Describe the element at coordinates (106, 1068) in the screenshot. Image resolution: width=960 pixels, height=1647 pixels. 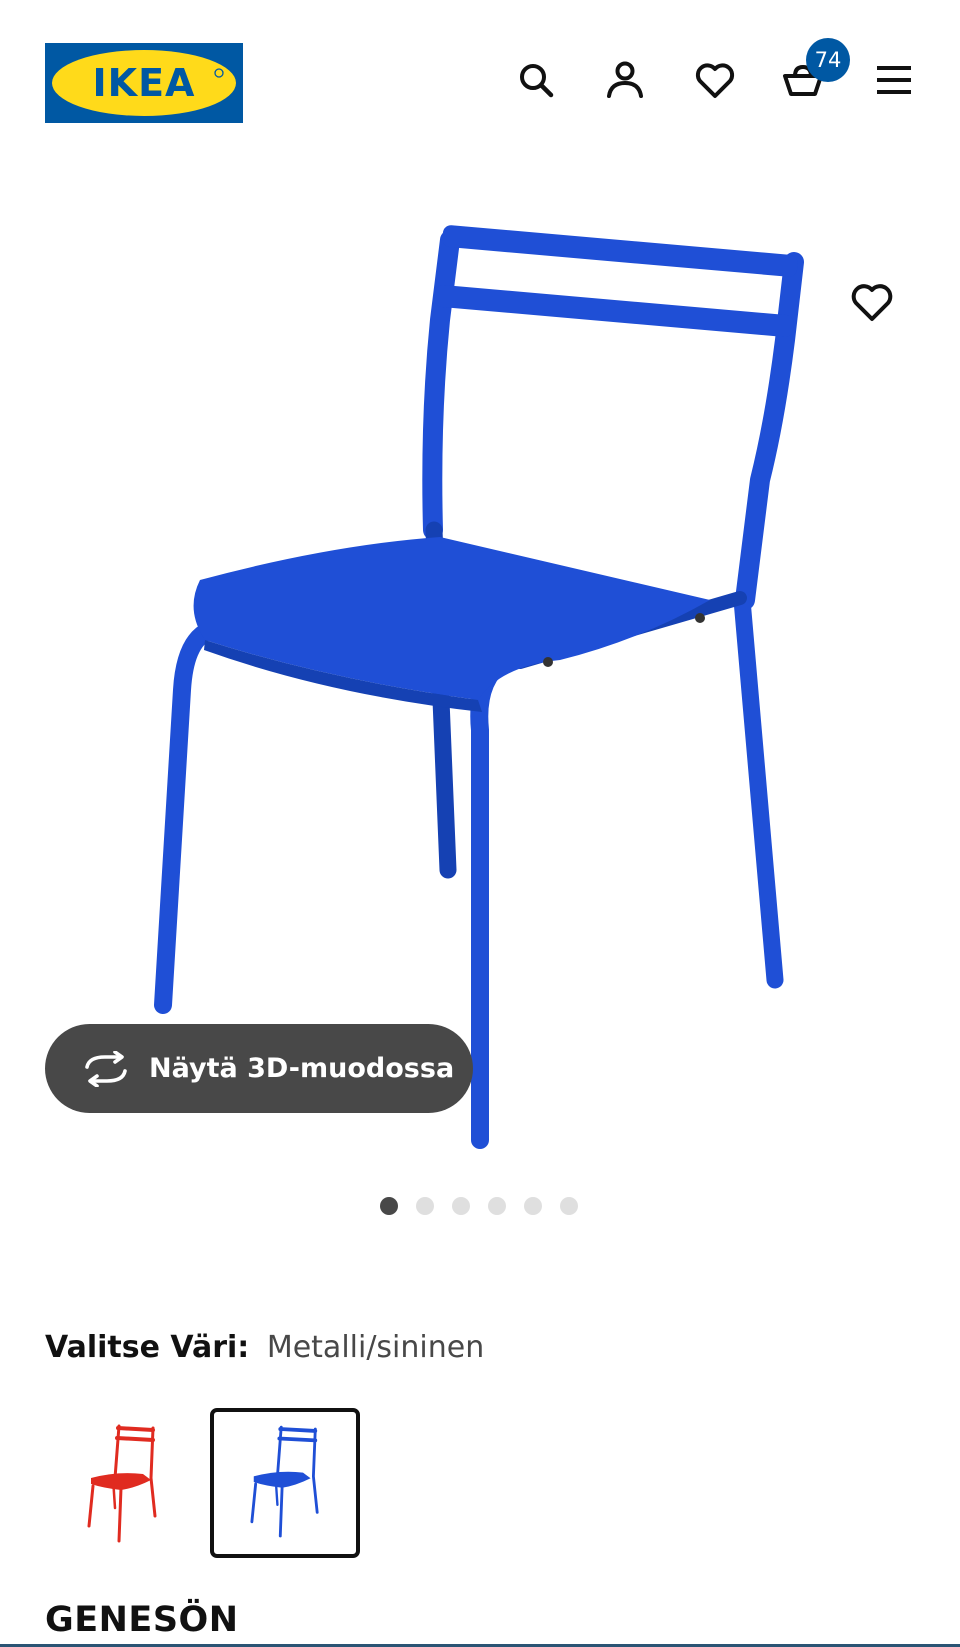
I see `rotate-3d-icon` at that location.